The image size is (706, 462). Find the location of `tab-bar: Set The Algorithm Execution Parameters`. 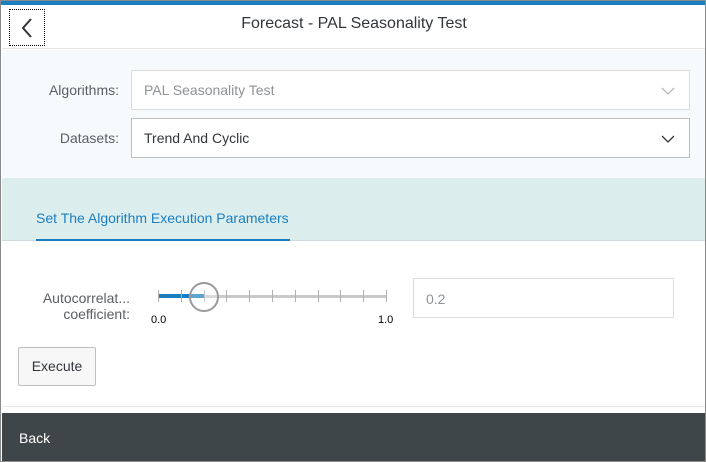

tab-bar: Set The Algorithm Execution Parameters is located at coordinates (353, 209).